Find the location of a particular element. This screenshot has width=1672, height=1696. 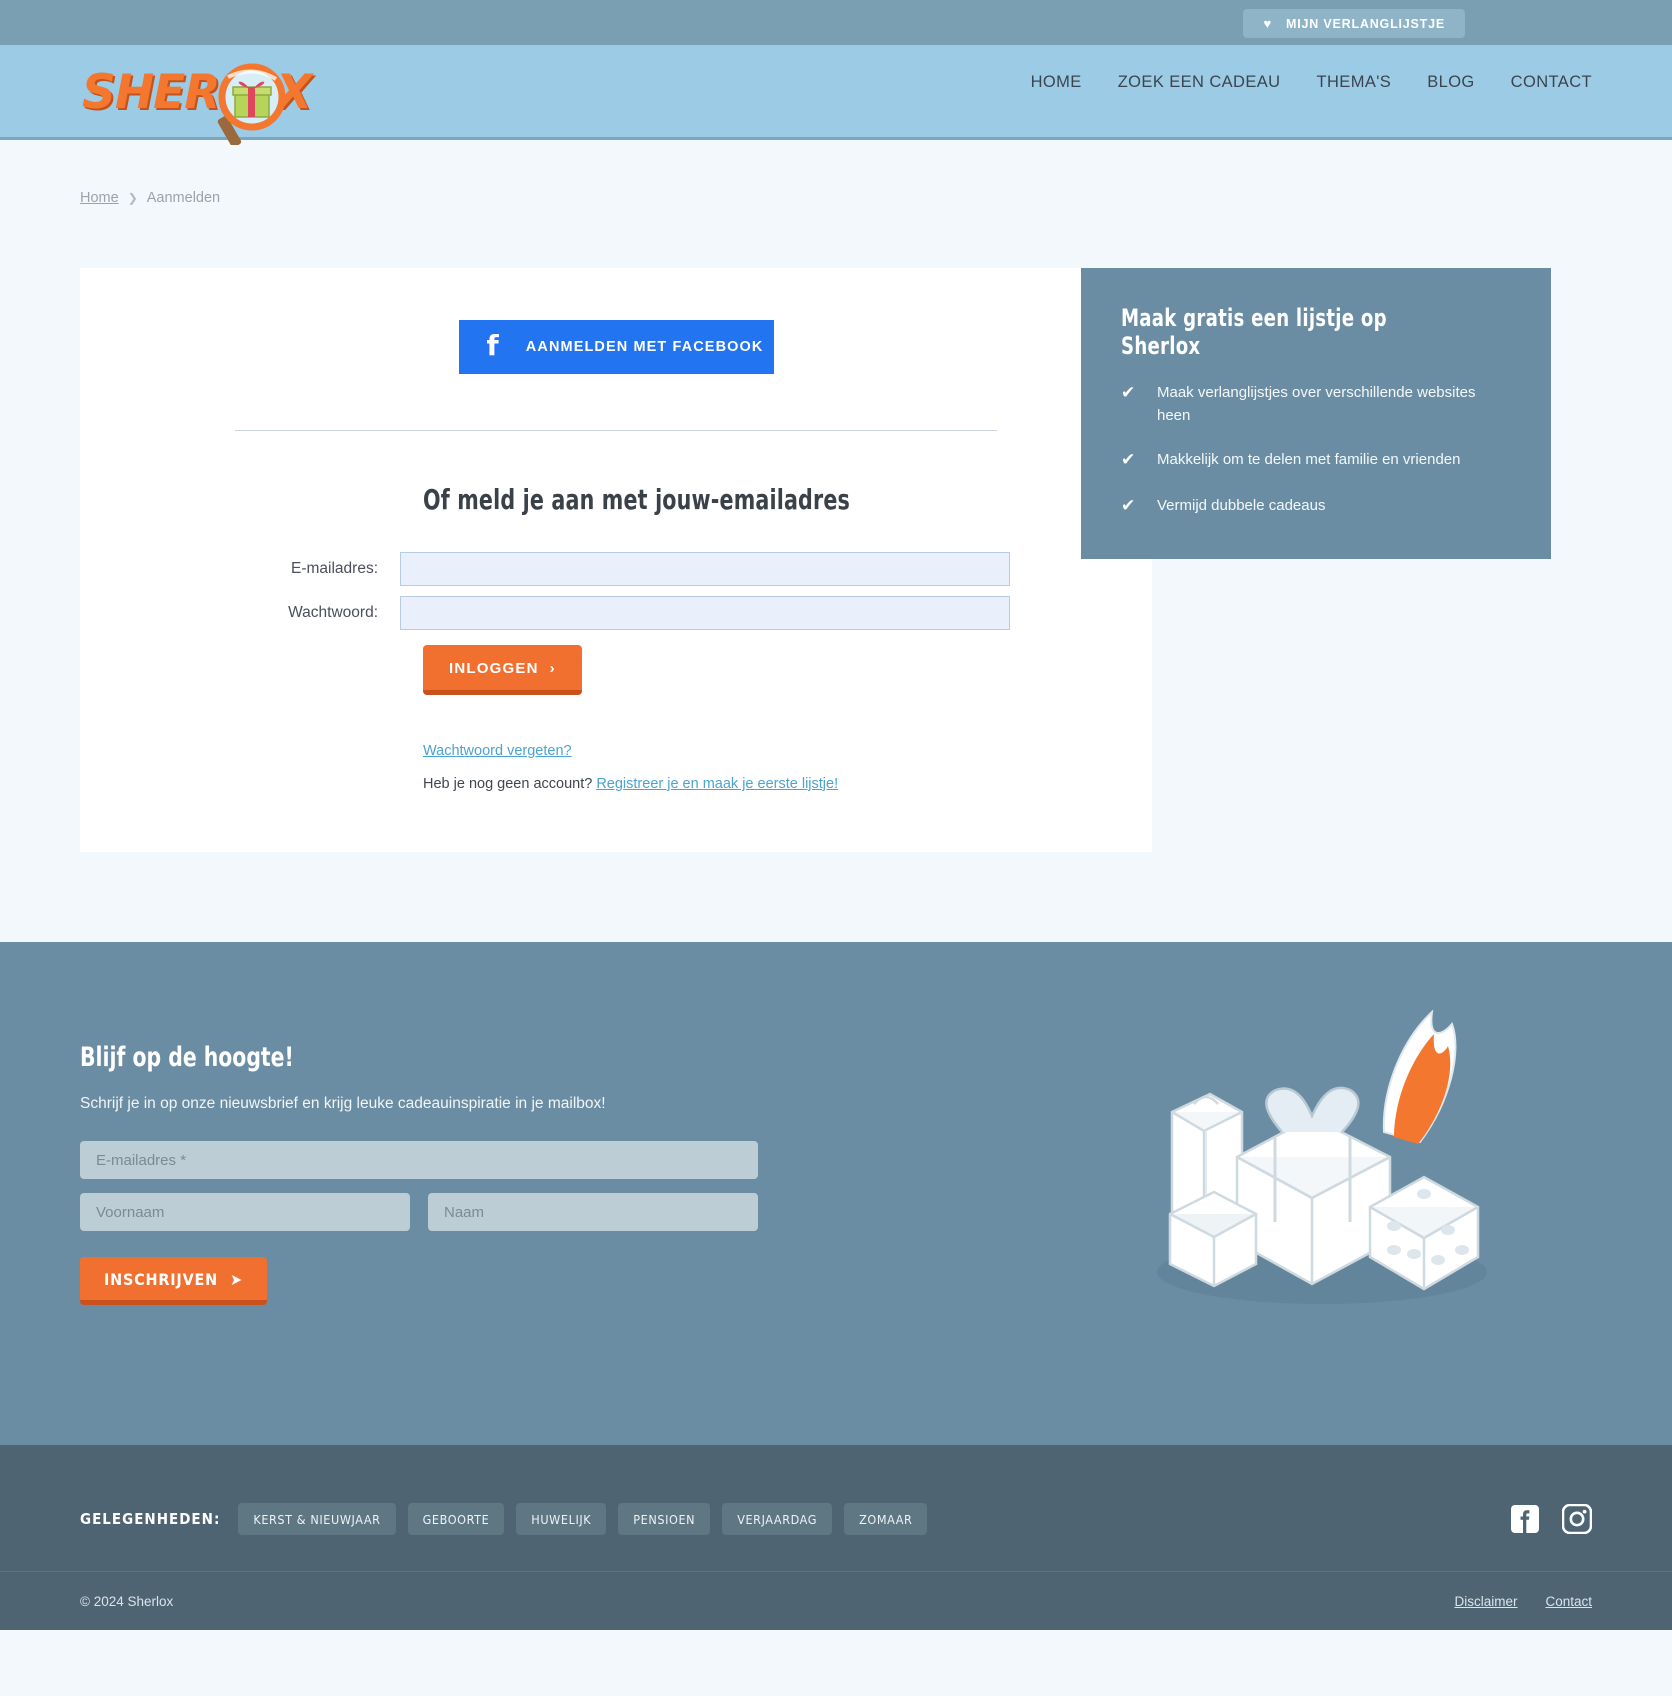

footer-link-contact: Contact is located at coordinates (1568, 1601).